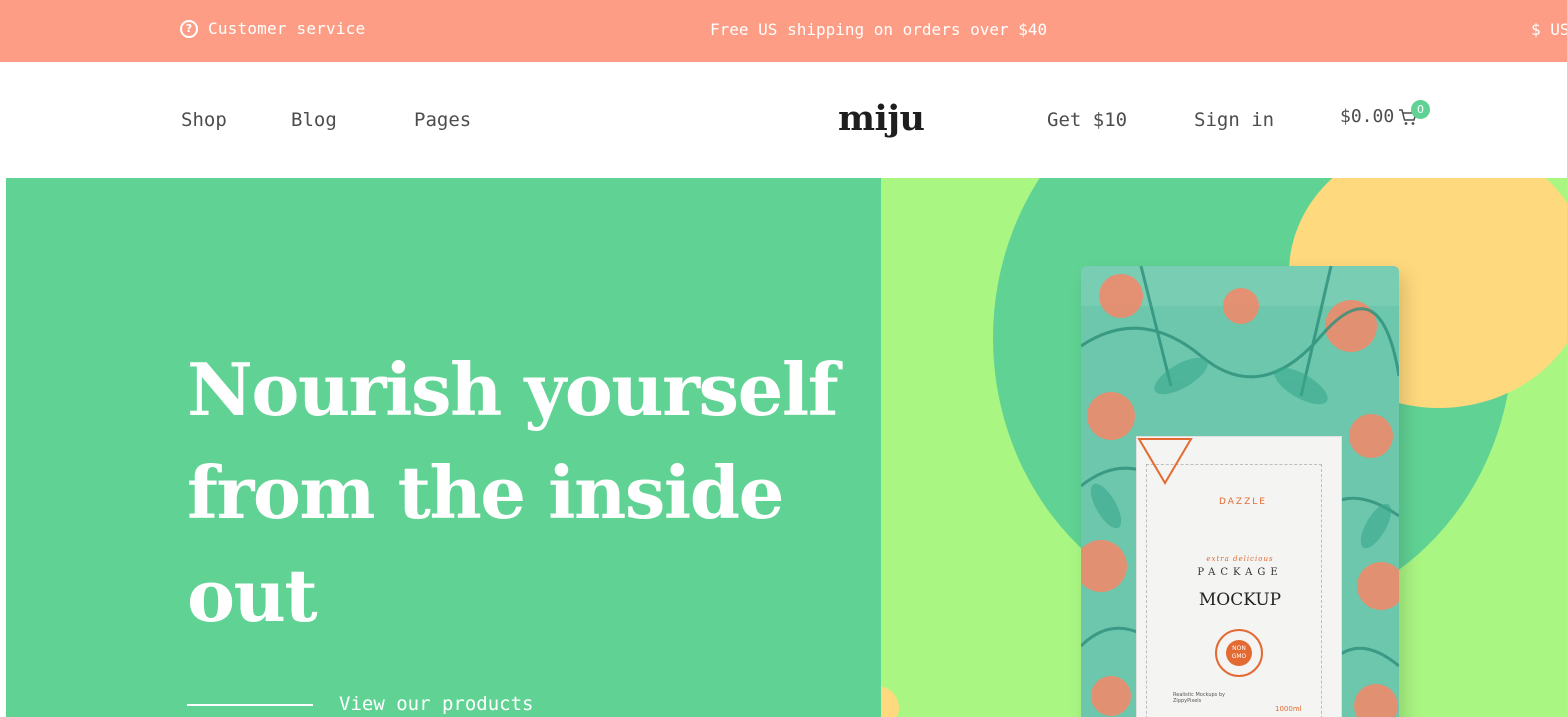 This screenshot has height=717, width=1567. I want to click on decor-dot-yellow, so click(890, 701).